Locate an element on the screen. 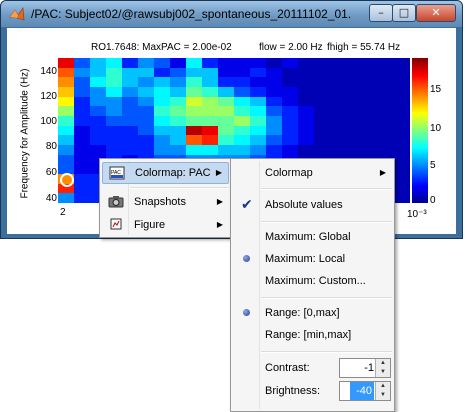  contrast-spinner: -1 ▲ ▼ is located at coordinates (365, 368).